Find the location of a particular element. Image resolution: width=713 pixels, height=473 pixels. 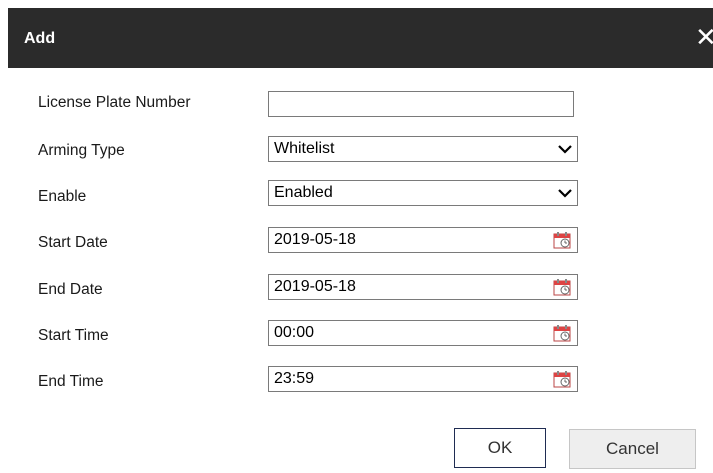

enable-label: Enable is located at coordinates (62, 196).